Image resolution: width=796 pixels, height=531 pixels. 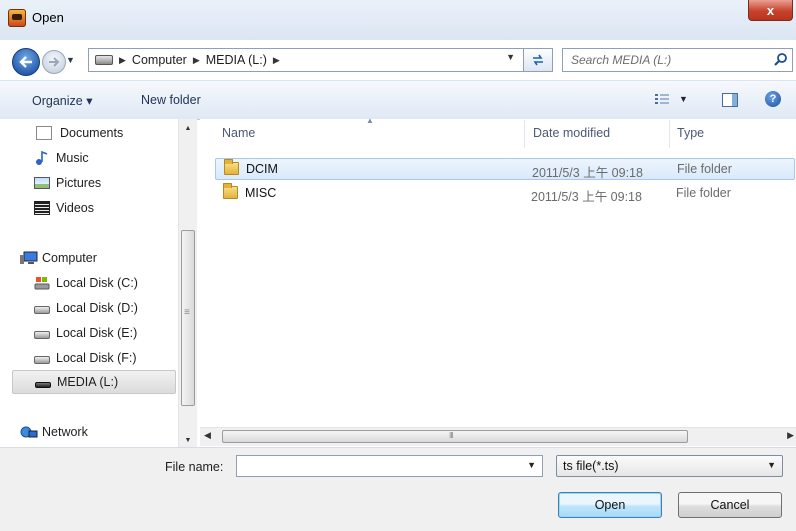 What do you see at coordinates (48, 17) in the screenshot?
I see `window-title: Open` at bounding box center [48, 17].